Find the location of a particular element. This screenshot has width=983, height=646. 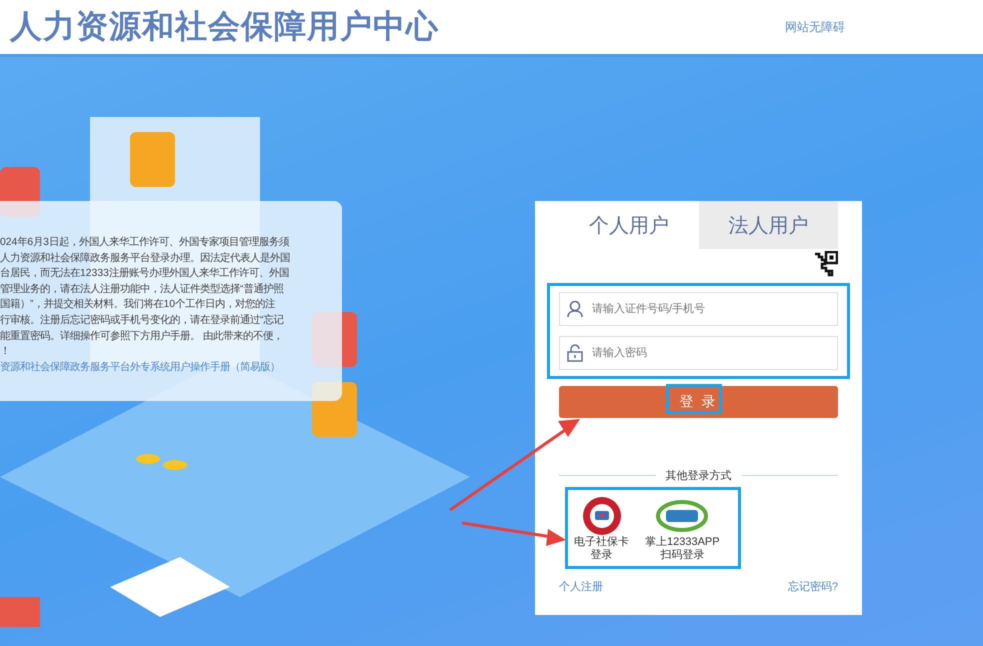

lock-icon is located at coordinates (575, 353).